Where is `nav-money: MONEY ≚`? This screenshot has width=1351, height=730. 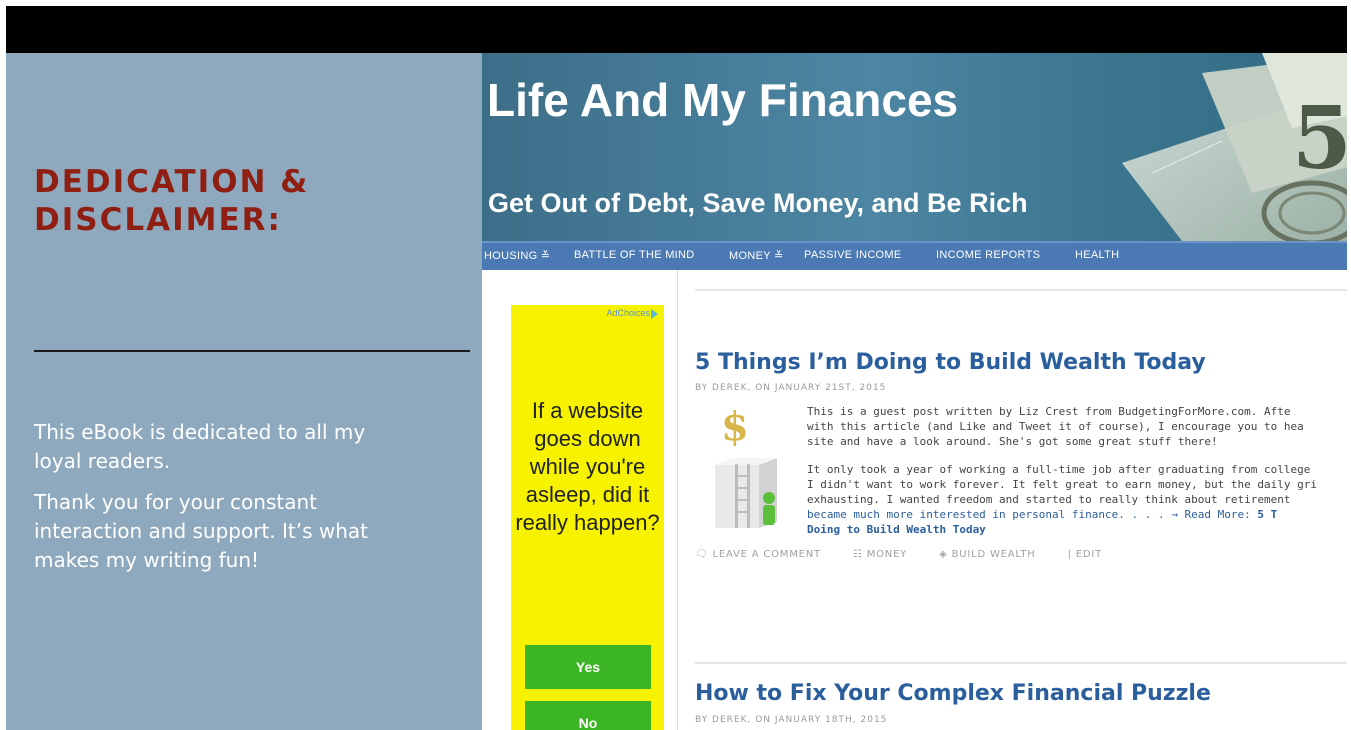 nav-money: MONEY ≚ is located at coordinates (756, 255).